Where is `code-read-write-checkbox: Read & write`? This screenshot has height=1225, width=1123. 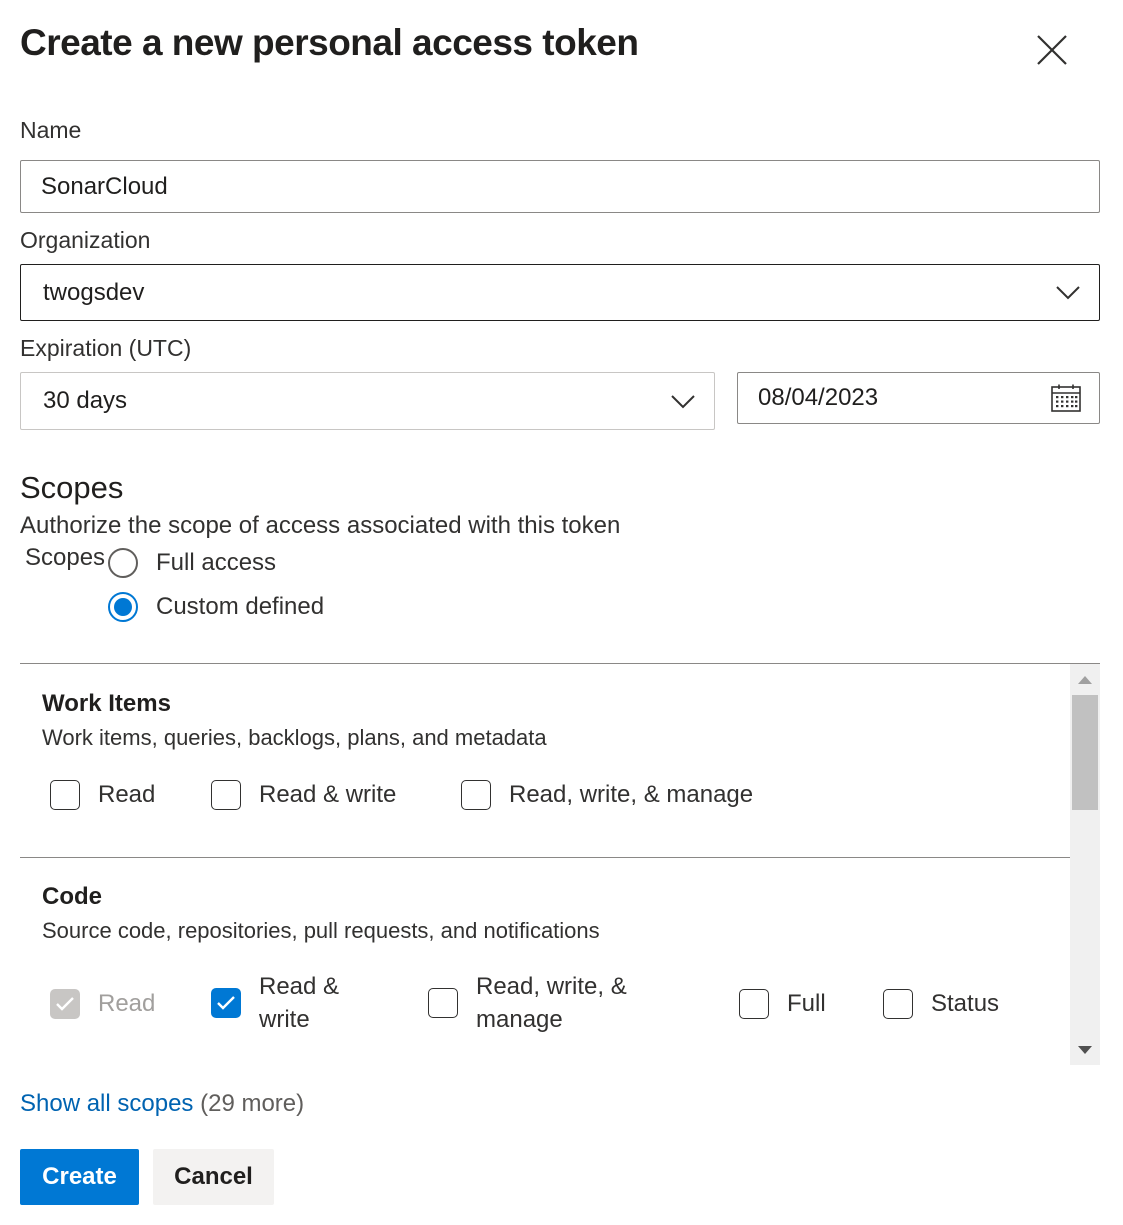
code-read-write-checkbox: Read & write is located at coordinates (275, 1003).